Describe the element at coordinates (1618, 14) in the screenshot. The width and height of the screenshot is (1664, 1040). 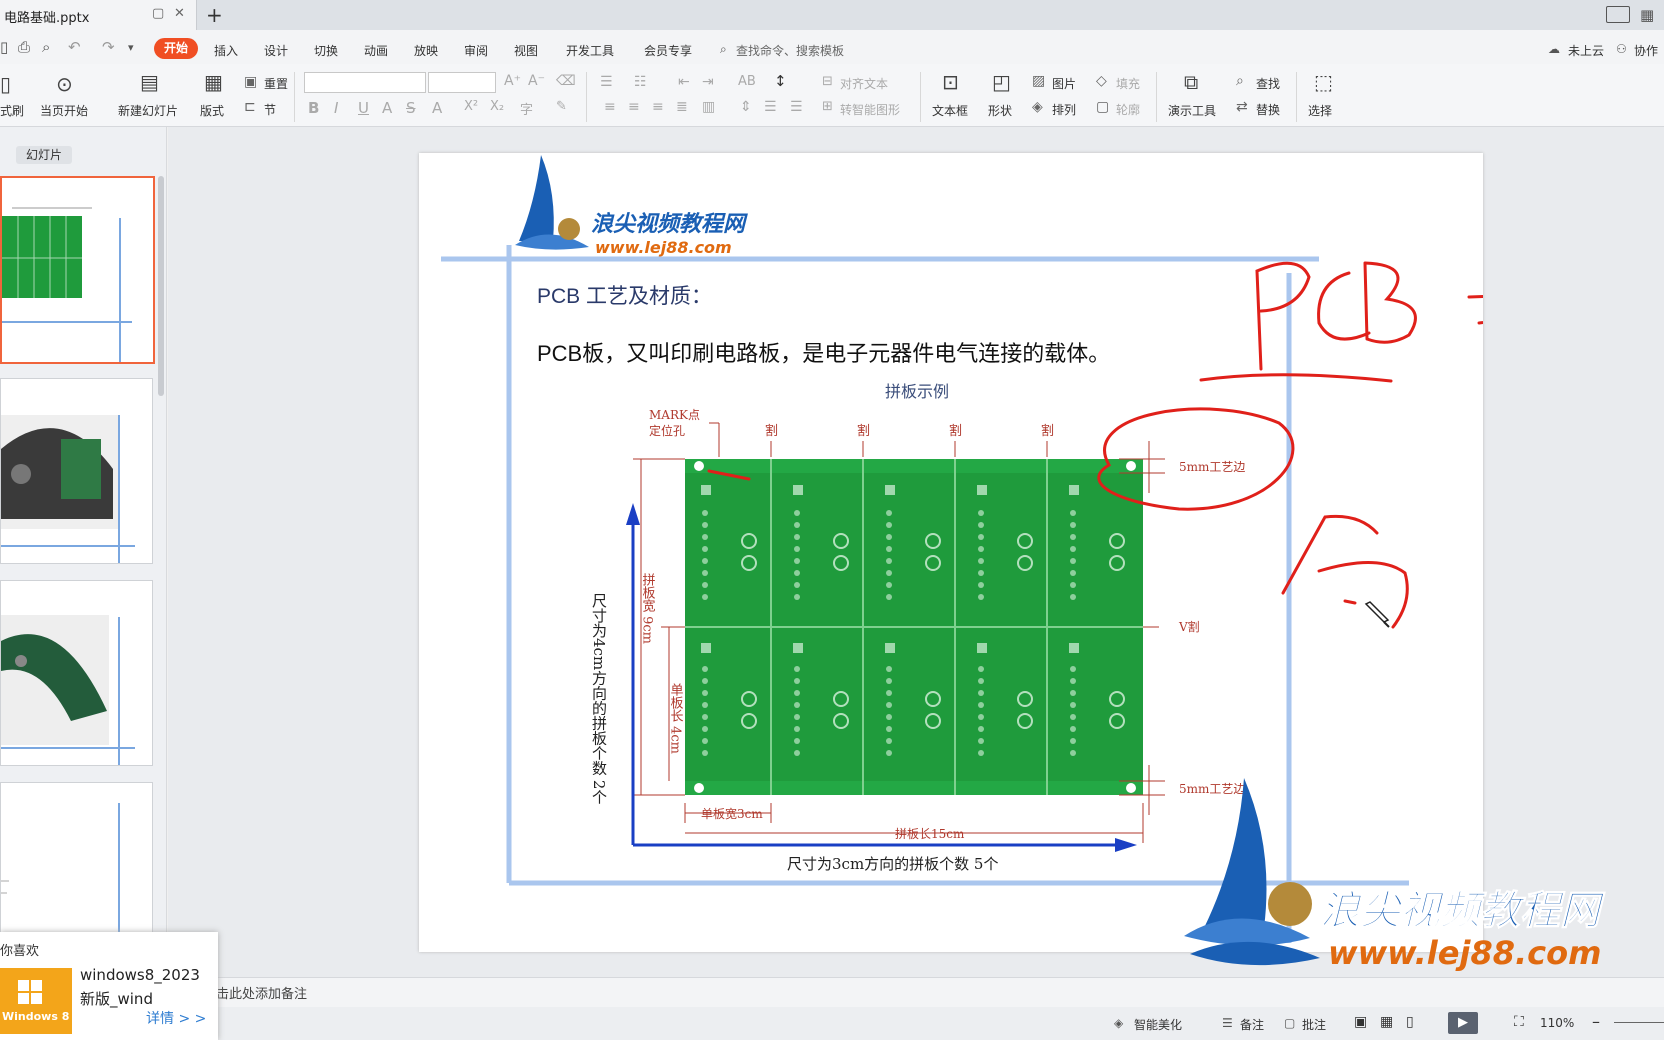
I see `layout-toggle-icon` at that location.